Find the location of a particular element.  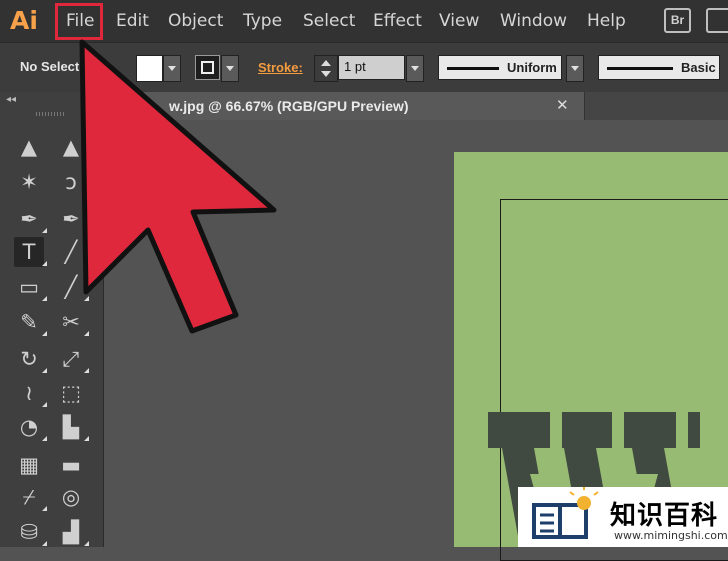

menu-edit: Edit is located at coordinates (132, 21).